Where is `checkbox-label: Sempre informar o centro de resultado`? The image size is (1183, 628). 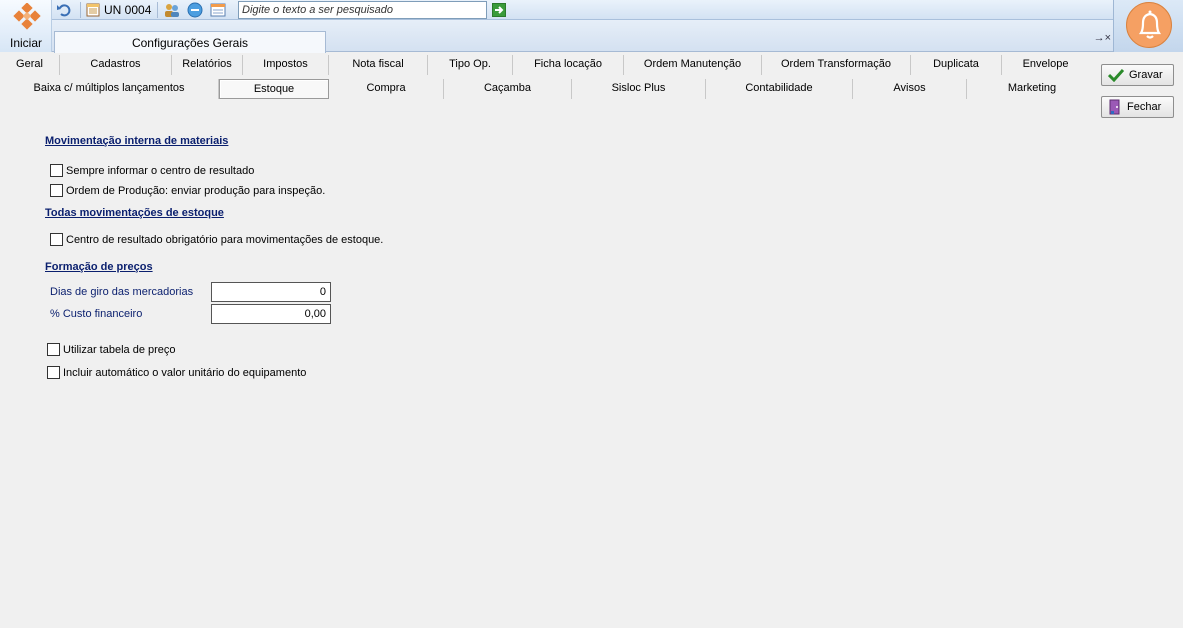 checkbox-label: Sempre informar o centro de resultado is located at coordinates (160, 170).